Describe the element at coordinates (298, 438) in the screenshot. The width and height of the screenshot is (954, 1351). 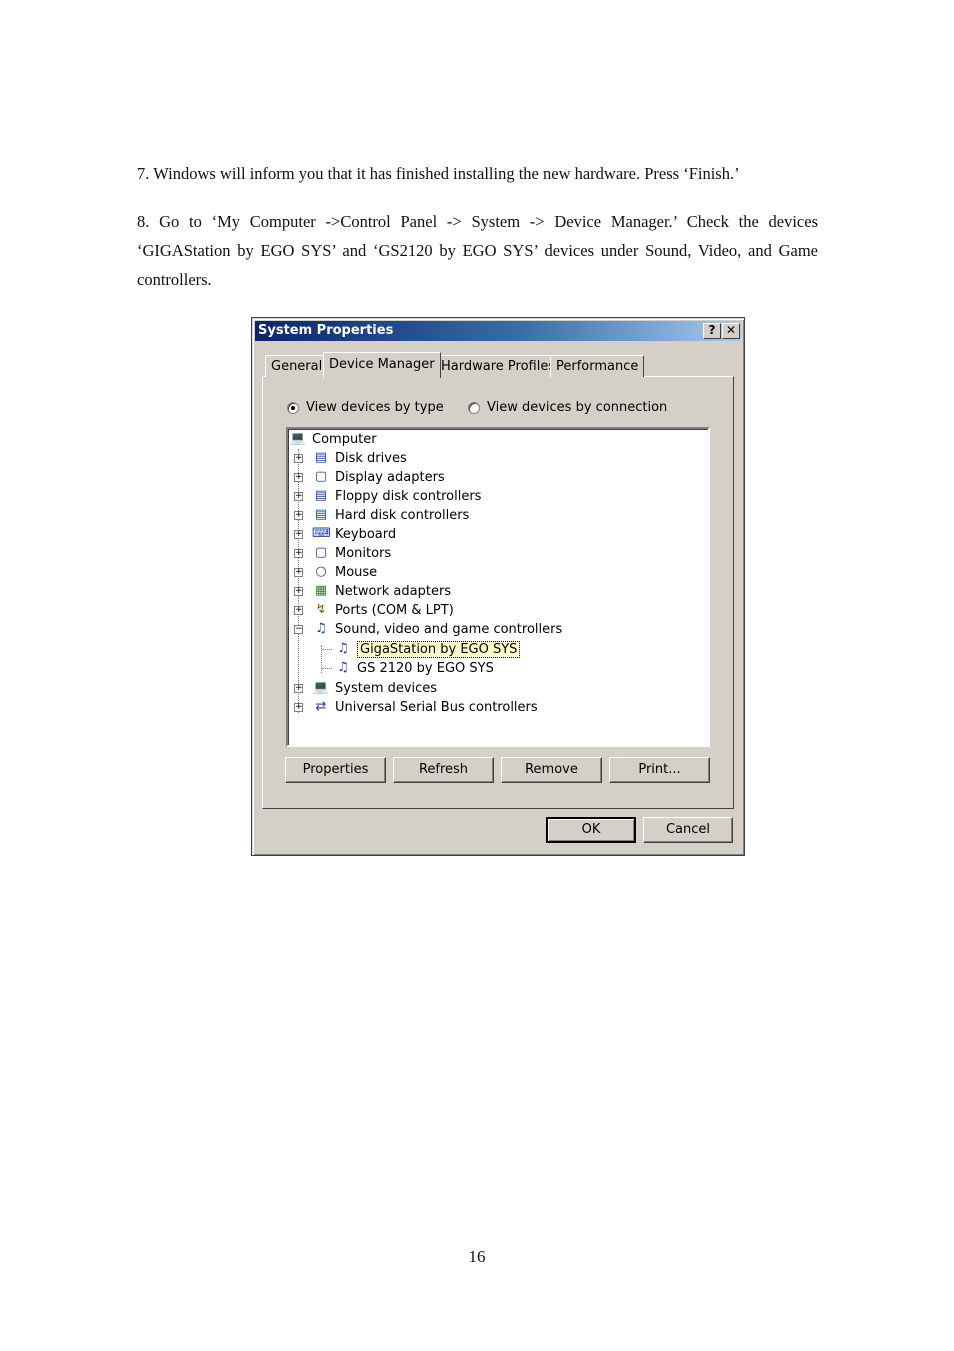
I see `computer-icon: 💻` at that location.